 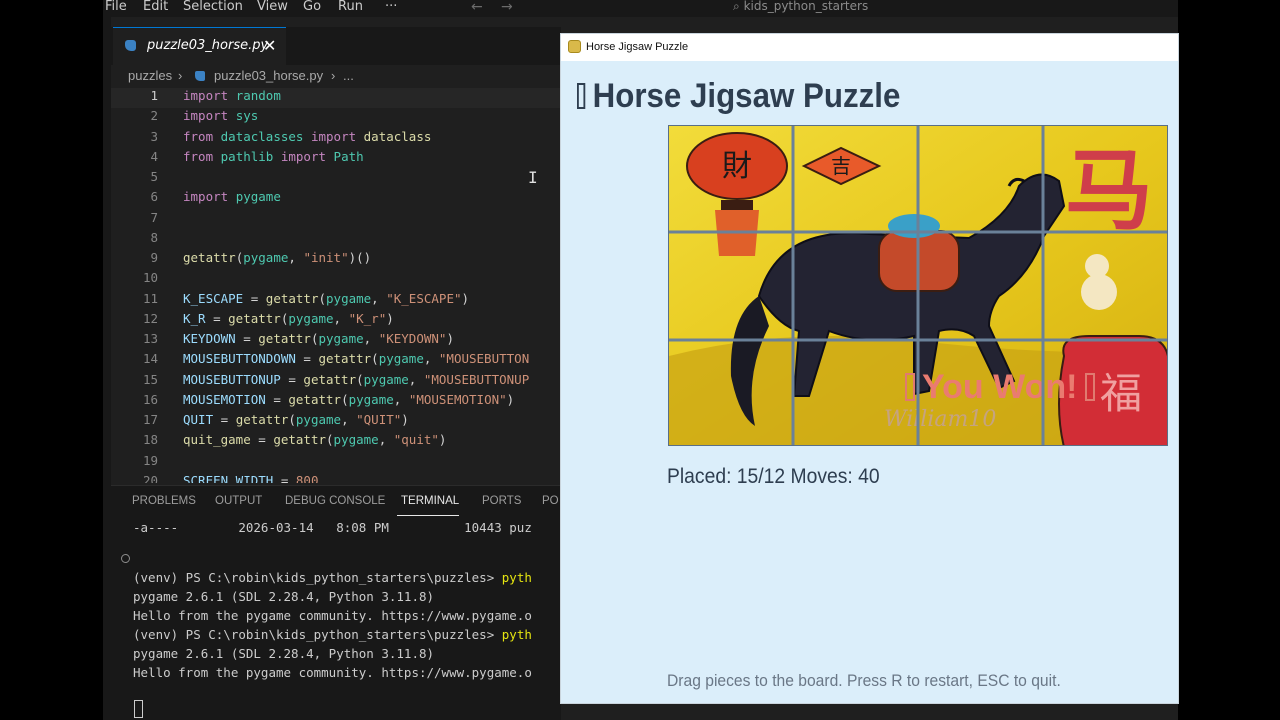 I want to click on line-number: 16, so click(x=150, y=399).